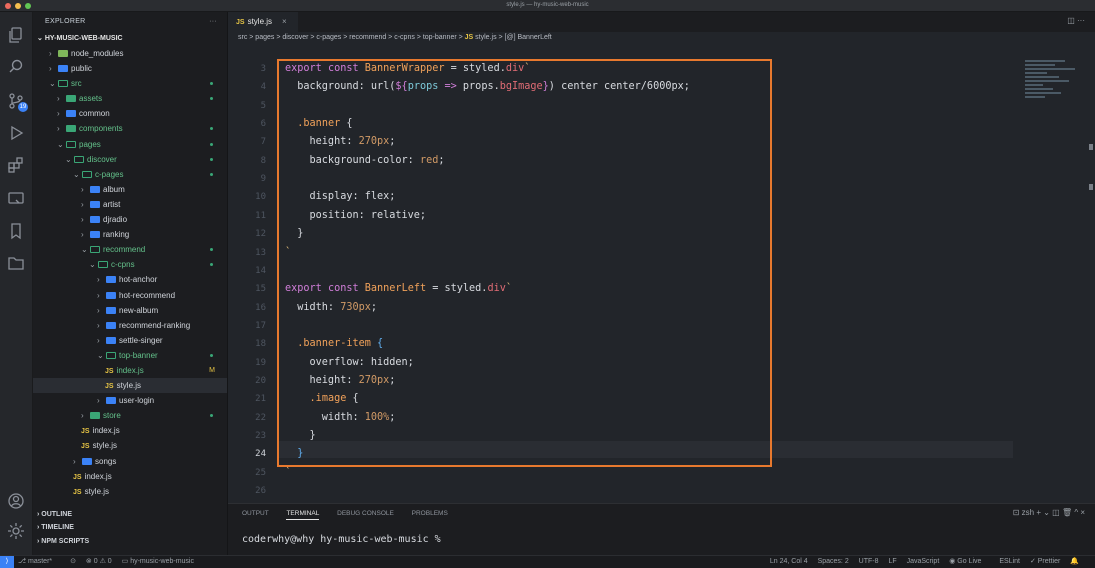  What do you see at coordinates (16, 501) in the screenshot?
I see `account-icon` at bounding box center [16, 501].